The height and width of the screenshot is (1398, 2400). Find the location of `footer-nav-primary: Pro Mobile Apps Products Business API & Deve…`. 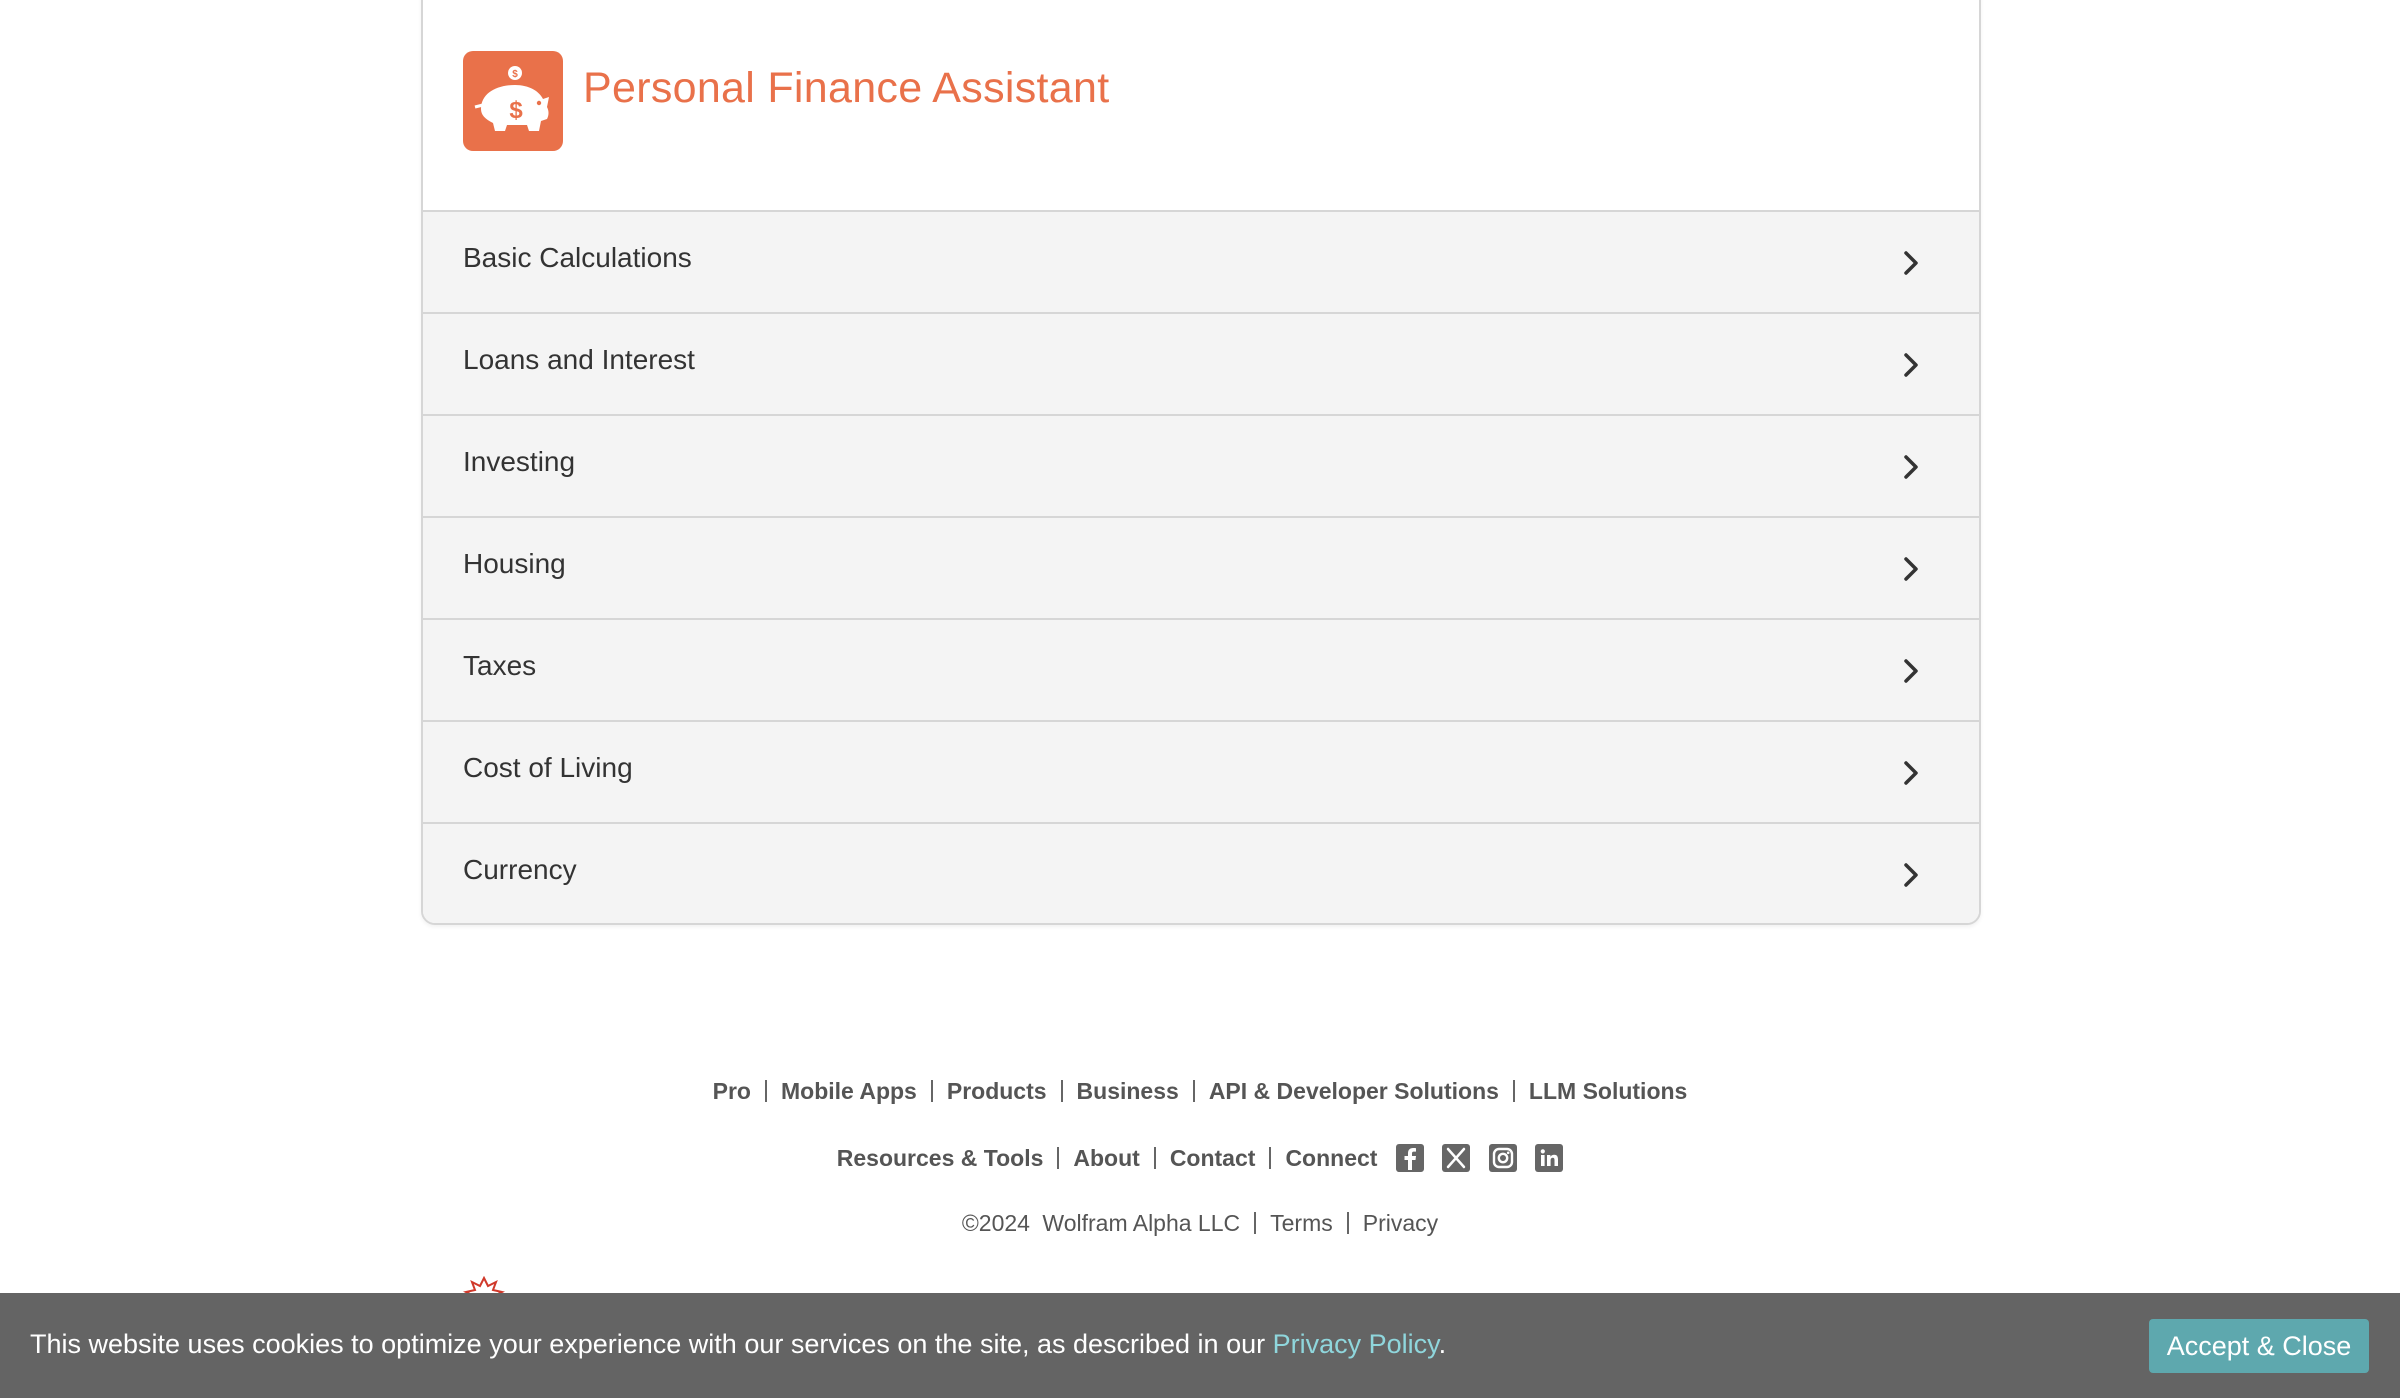

footer-nav-primary: Pro Mobile Apps Products Business API & Deve… is located at coordinates (1200, 1091).